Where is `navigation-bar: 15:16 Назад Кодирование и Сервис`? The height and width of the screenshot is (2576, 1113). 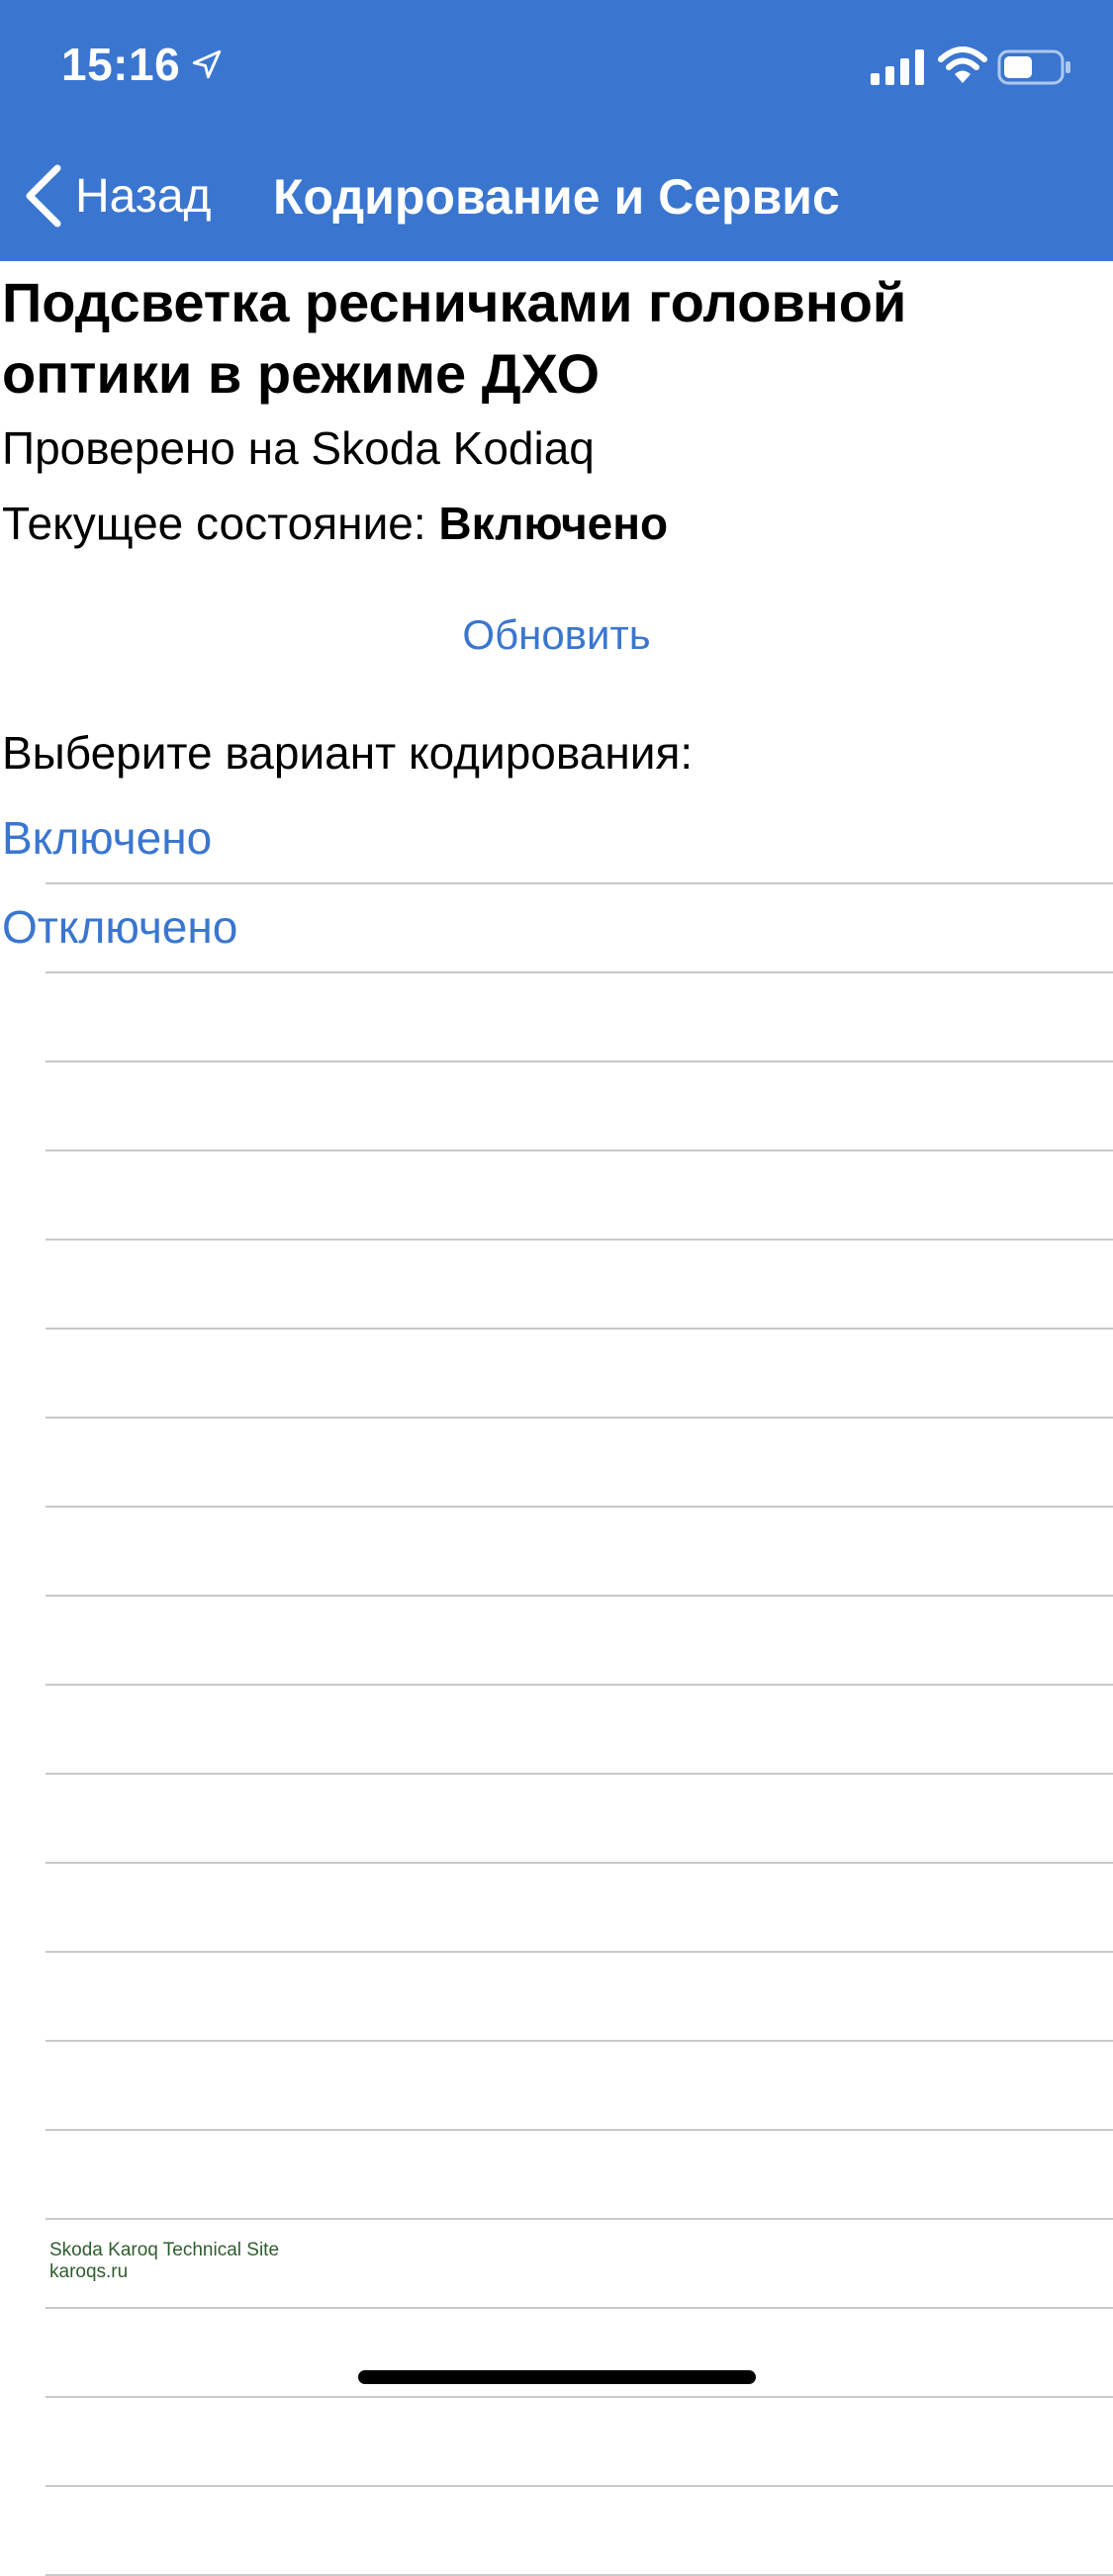 navigation-bar: 15:16 Назад Кодирование и Сервис is located at coordinates (556, 130).